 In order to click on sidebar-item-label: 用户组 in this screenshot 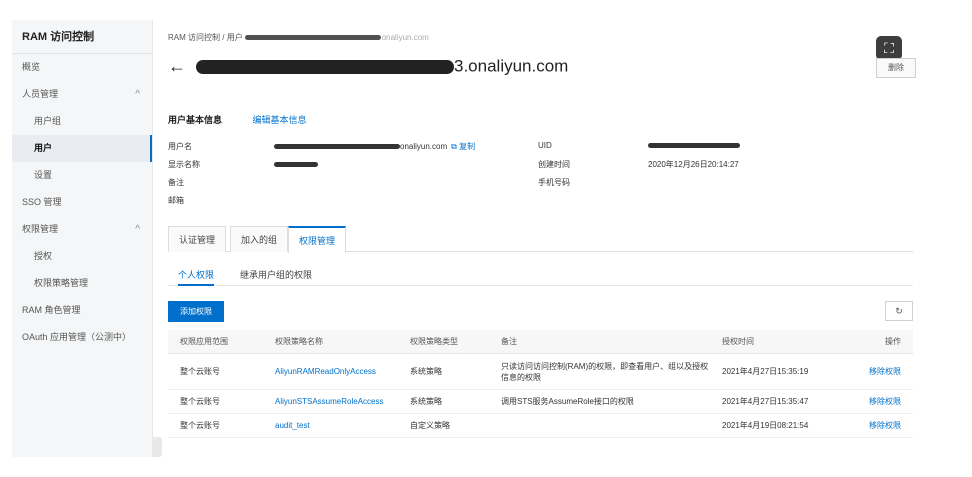, I will do `click(48, 121)`.